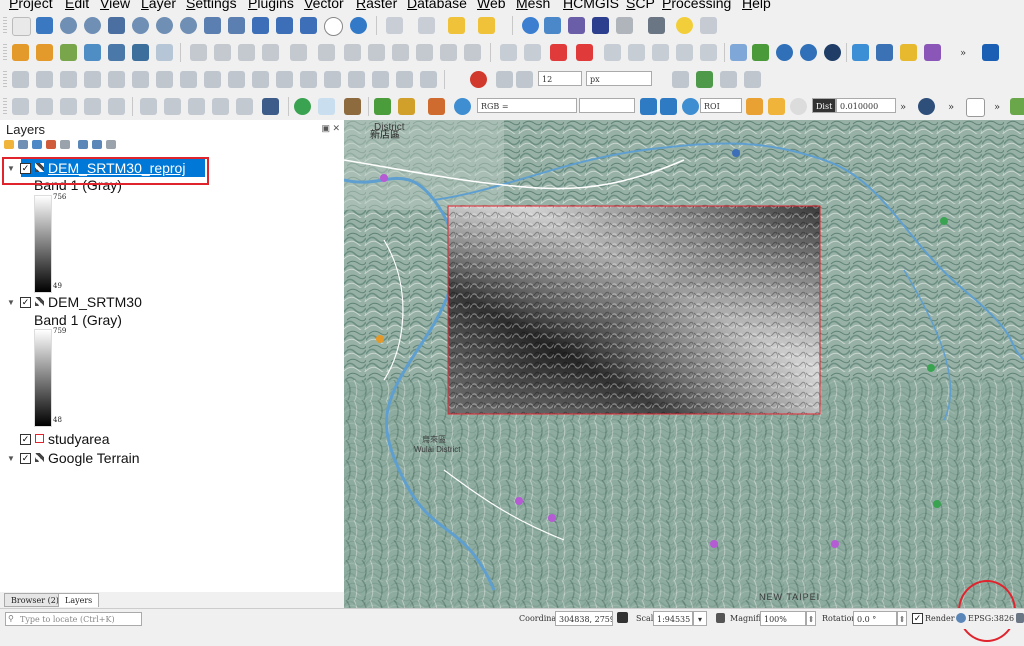 This screenshot has width=1024, height=646. Describe the element at coordinates (406, 106) in the screenshot. I see `scp-postprocessing-icon` at that location.